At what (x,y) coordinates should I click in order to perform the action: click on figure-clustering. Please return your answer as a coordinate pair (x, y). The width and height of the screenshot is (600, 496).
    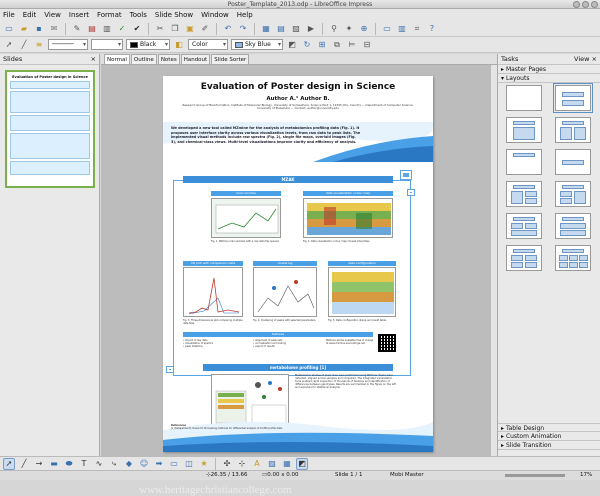
    Looking at the image, I should click on (285, 292).